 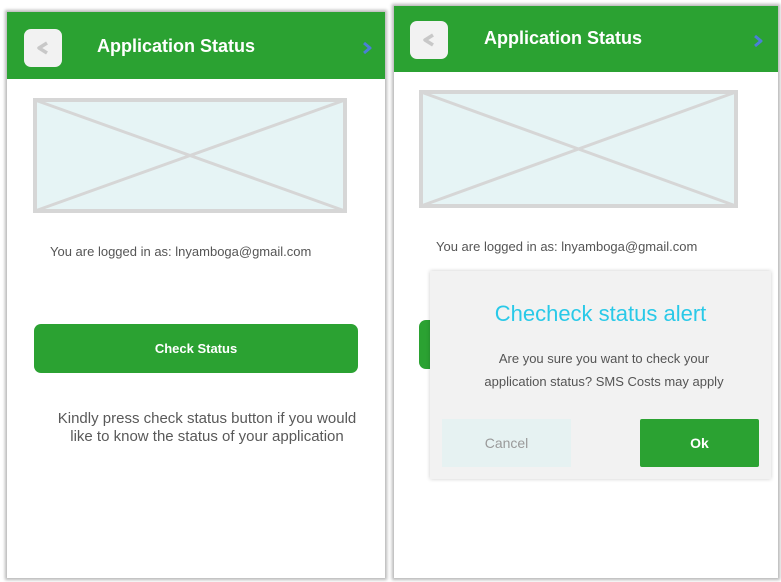 I want to click on dialog-title: Checheck status alert, so click(x=600, y=313).